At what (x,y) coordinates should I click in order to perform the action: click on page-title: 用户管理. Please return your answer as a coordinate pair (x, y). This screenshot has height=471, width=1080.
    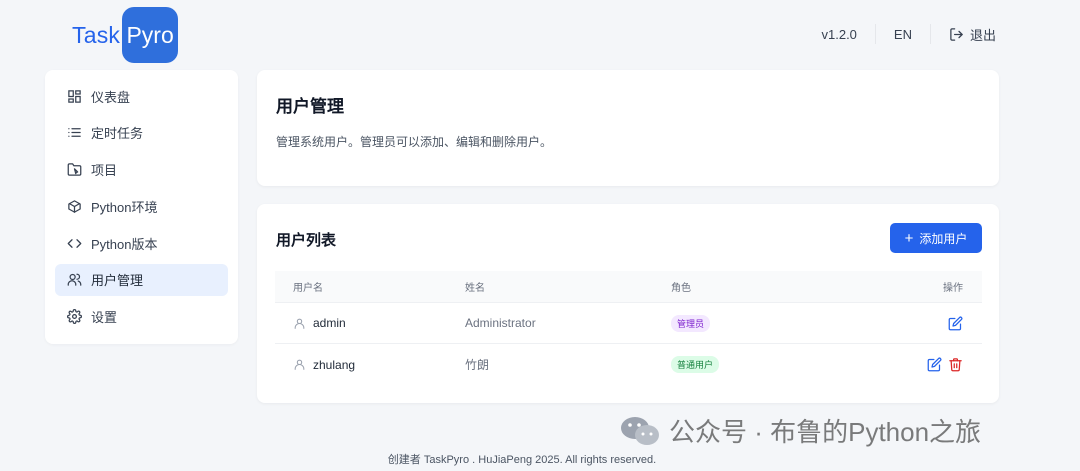
    Looking at the image, I should click on (310, 106).